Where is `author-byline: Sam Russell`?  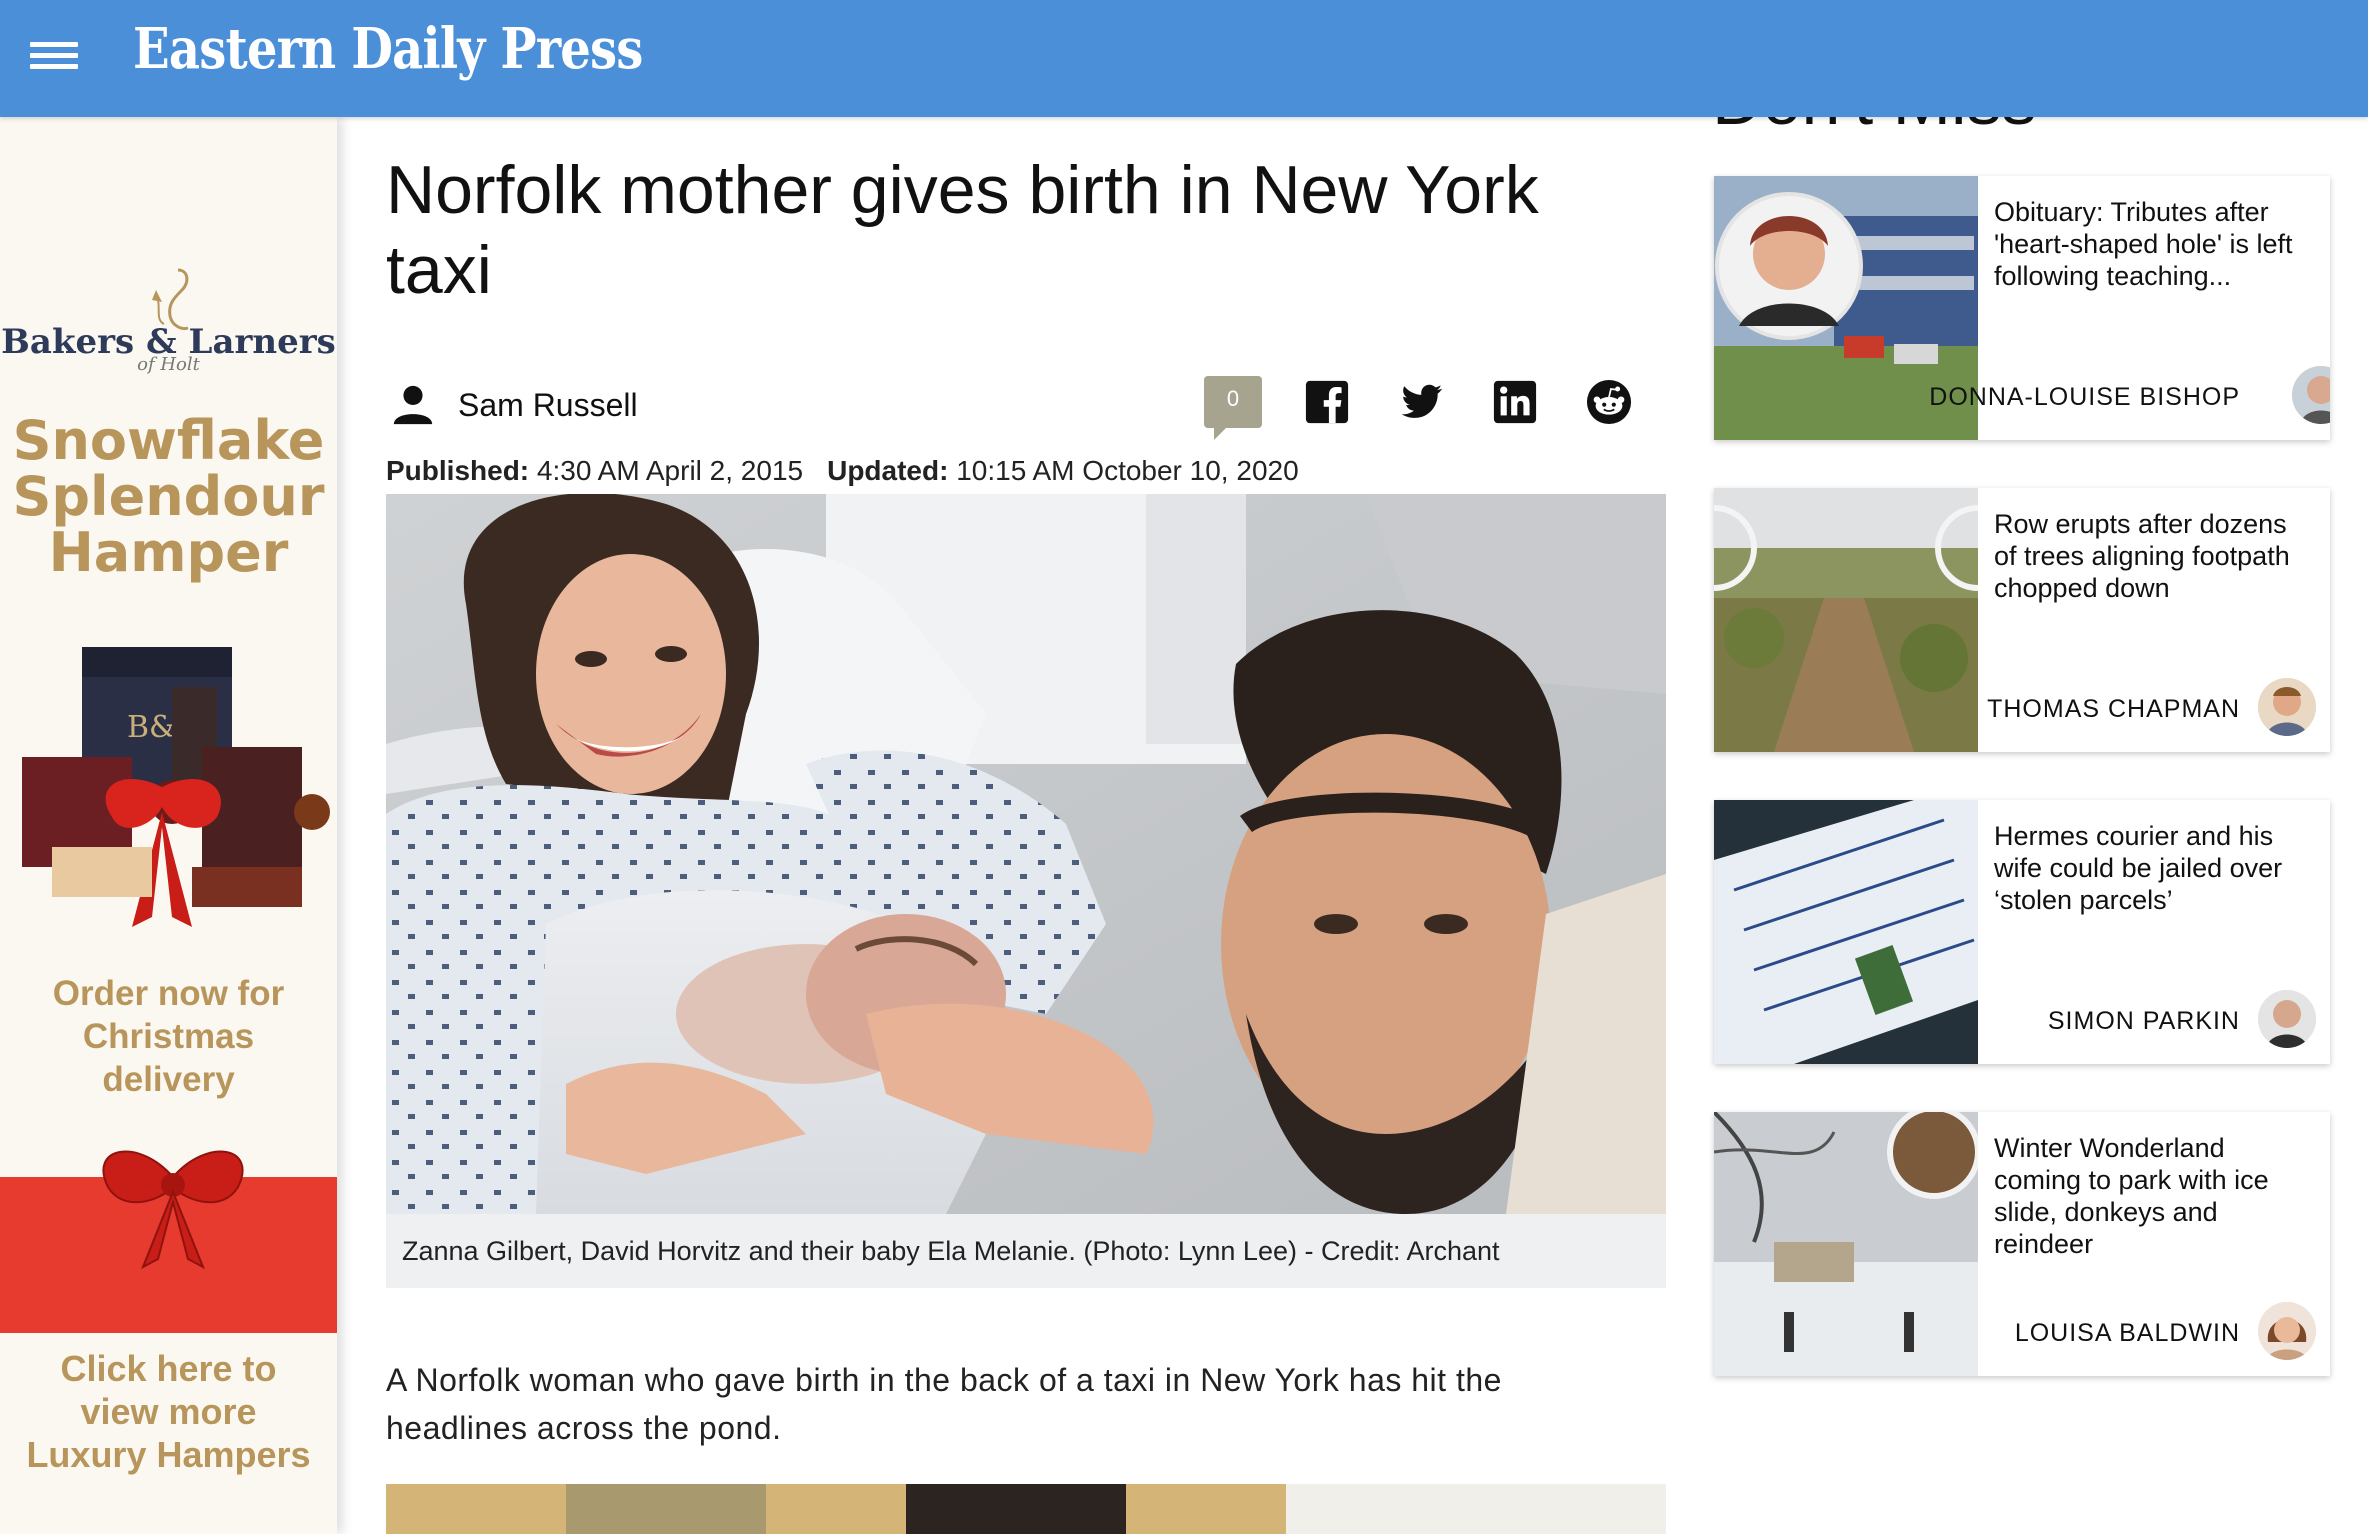
author-byline: Sam Russell is located at coordinates (514, 405).